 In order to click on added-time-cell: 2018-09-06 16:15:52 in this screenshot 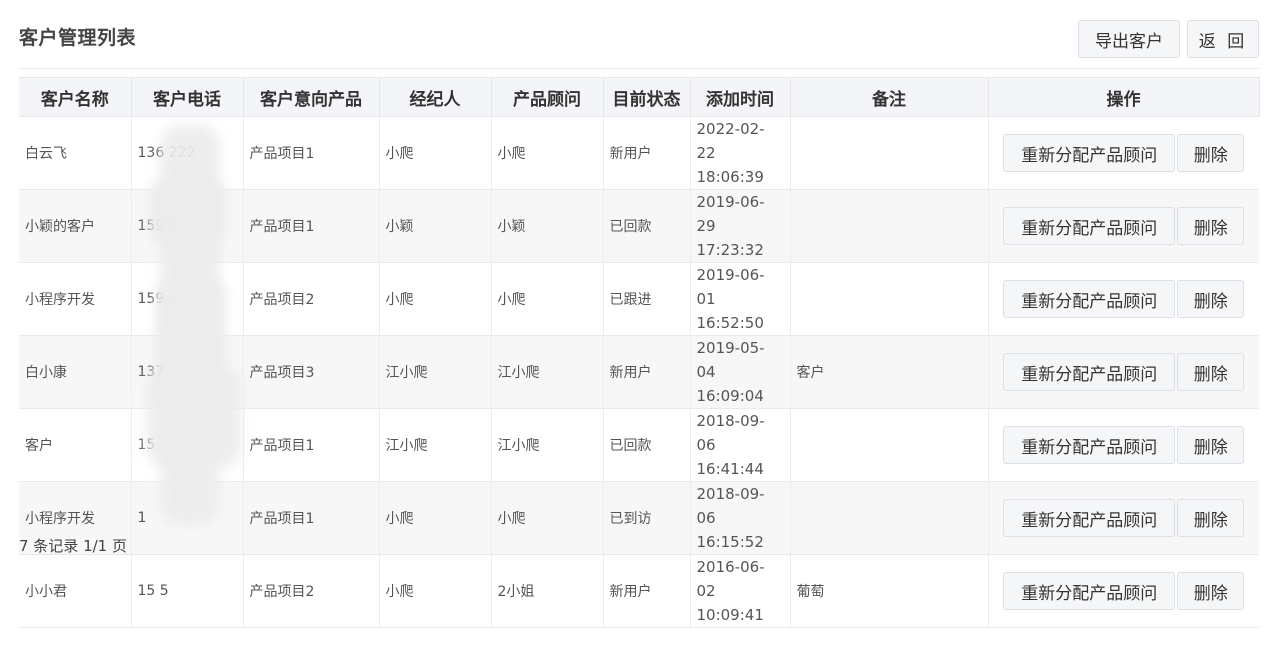, I will do `click(740, 518)`.